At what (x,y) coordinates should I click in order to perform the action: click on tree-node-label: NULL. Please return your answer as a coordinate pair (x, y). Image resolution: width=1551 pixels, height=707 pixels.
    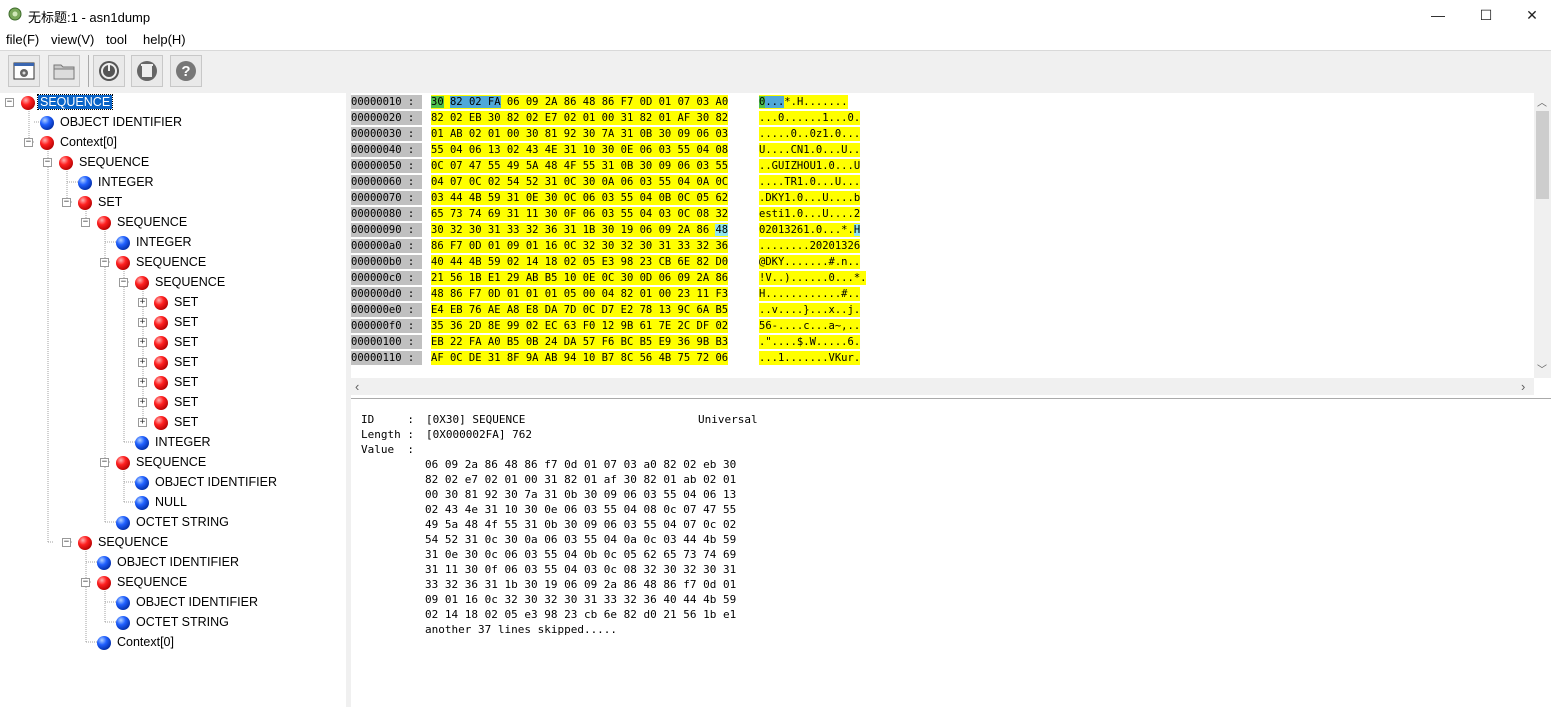
    Looking at the image, I should click on (171, 502).